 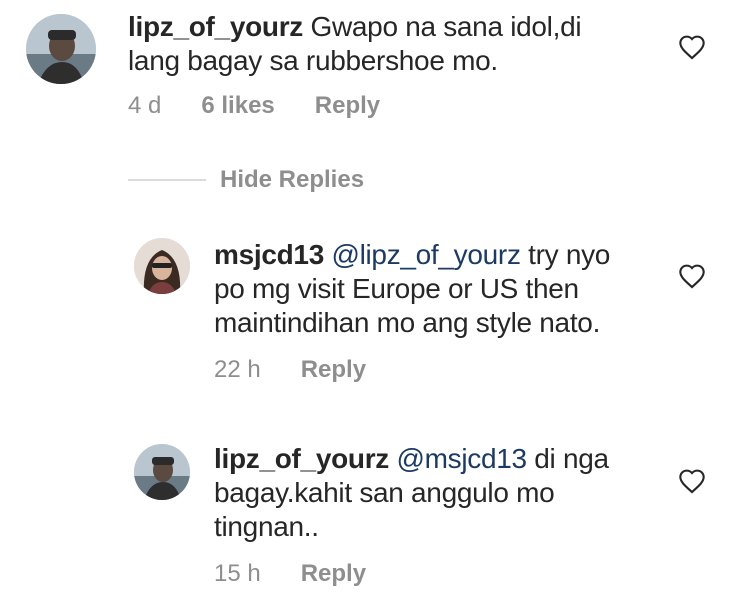 What do you see at coordinates (384, 492) in the screenshot?
I see `comment-body-line: bagay.kahit san anggulo mo` at bounding box center [384, 492].